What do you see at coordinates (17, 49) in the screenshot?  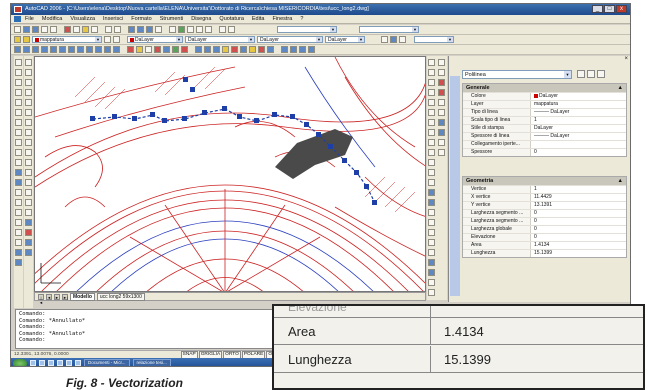 I see `dim-linear-icon` at bounding box center [17, 49].